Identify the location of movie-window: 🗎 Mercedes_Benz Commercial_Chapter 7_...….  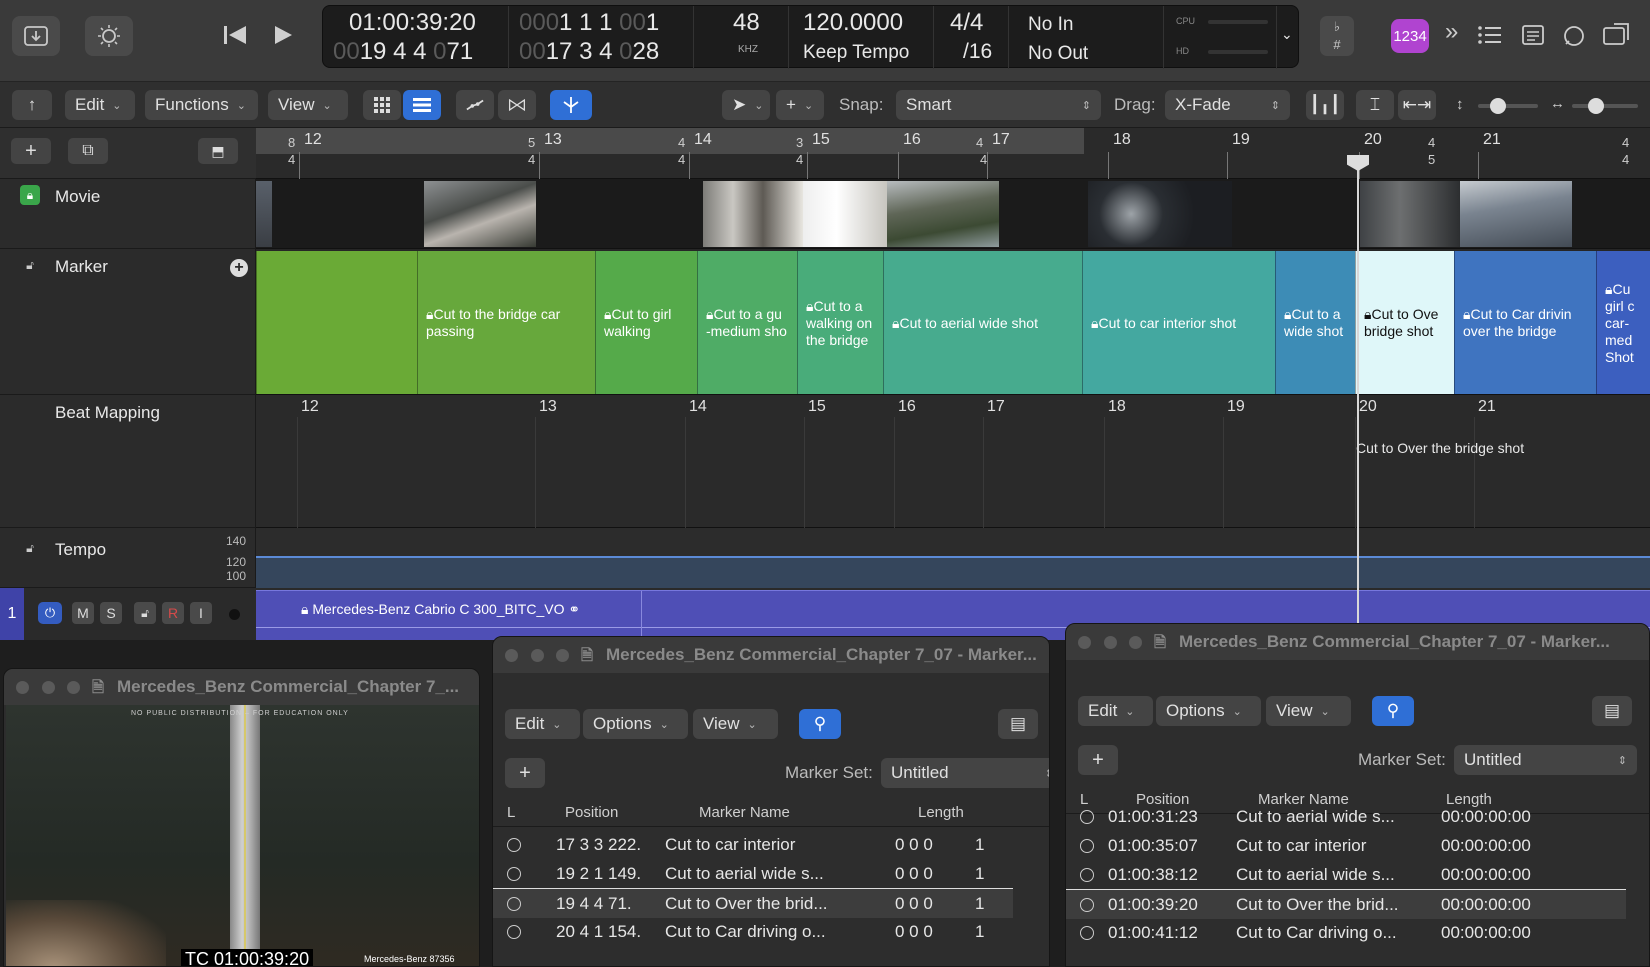
(241, 817).